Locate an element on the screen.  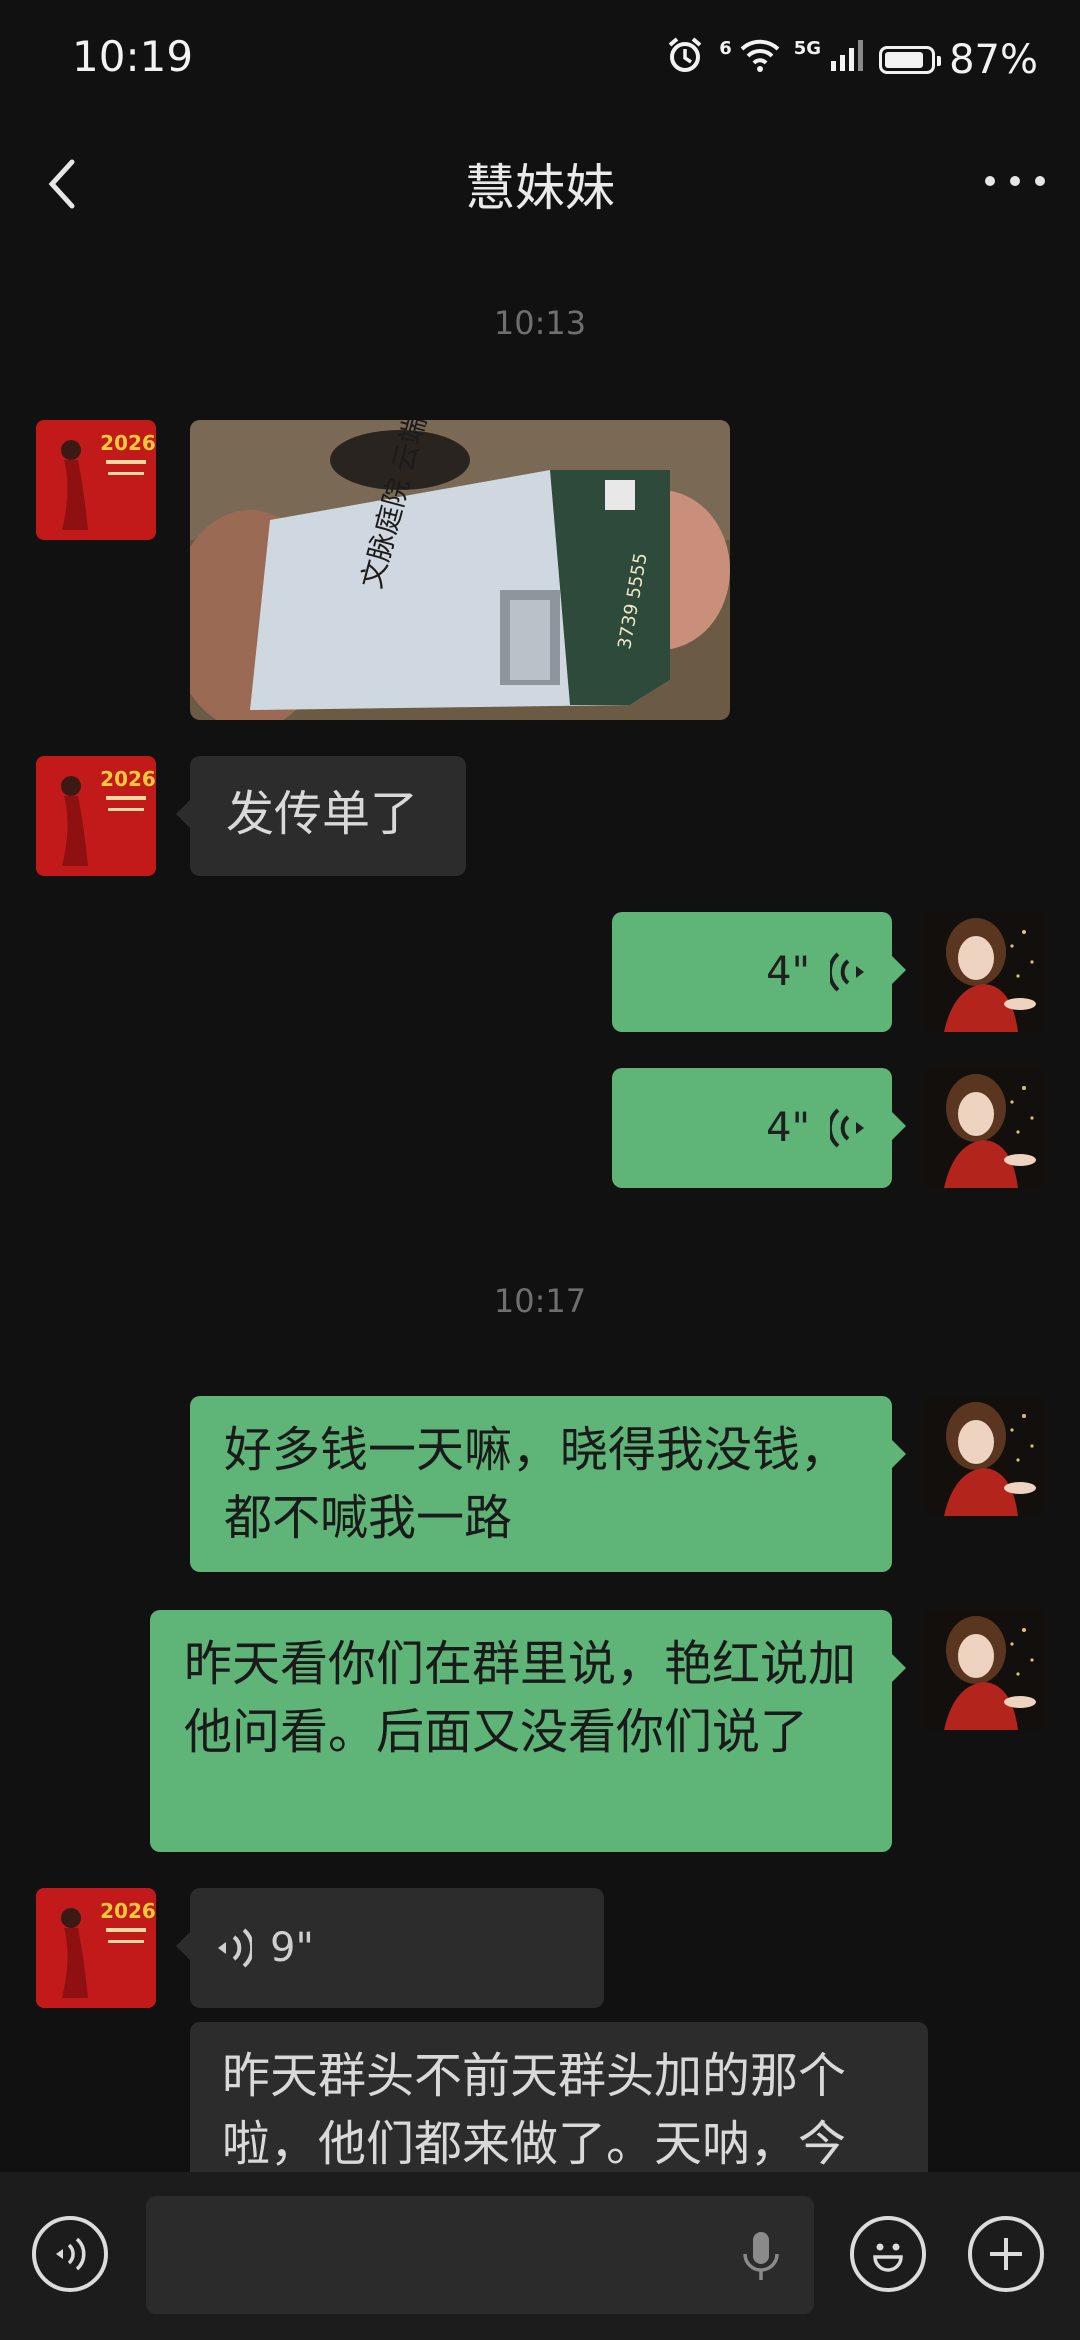
battery-icon is located at coordinates (910, 60).